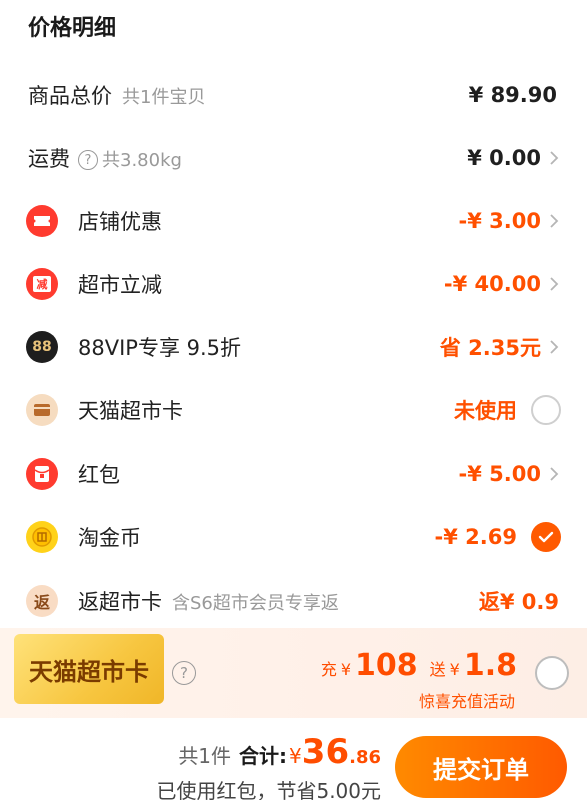 The height and width of the screenshot is (800, 587). What do you see at coordinates (293, 410) in the screenshot?
I see `row-market-card: 天猫超市卡 未使用` at bounding box center [293, 410].